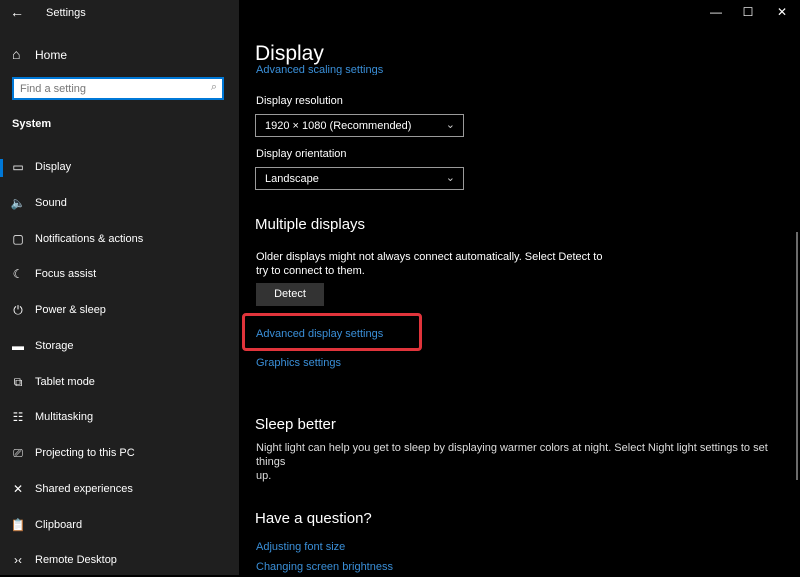  Describe the element at coordinates (18, 417) in the screenshot. I see `multitasking-icon: ☷` at that location.